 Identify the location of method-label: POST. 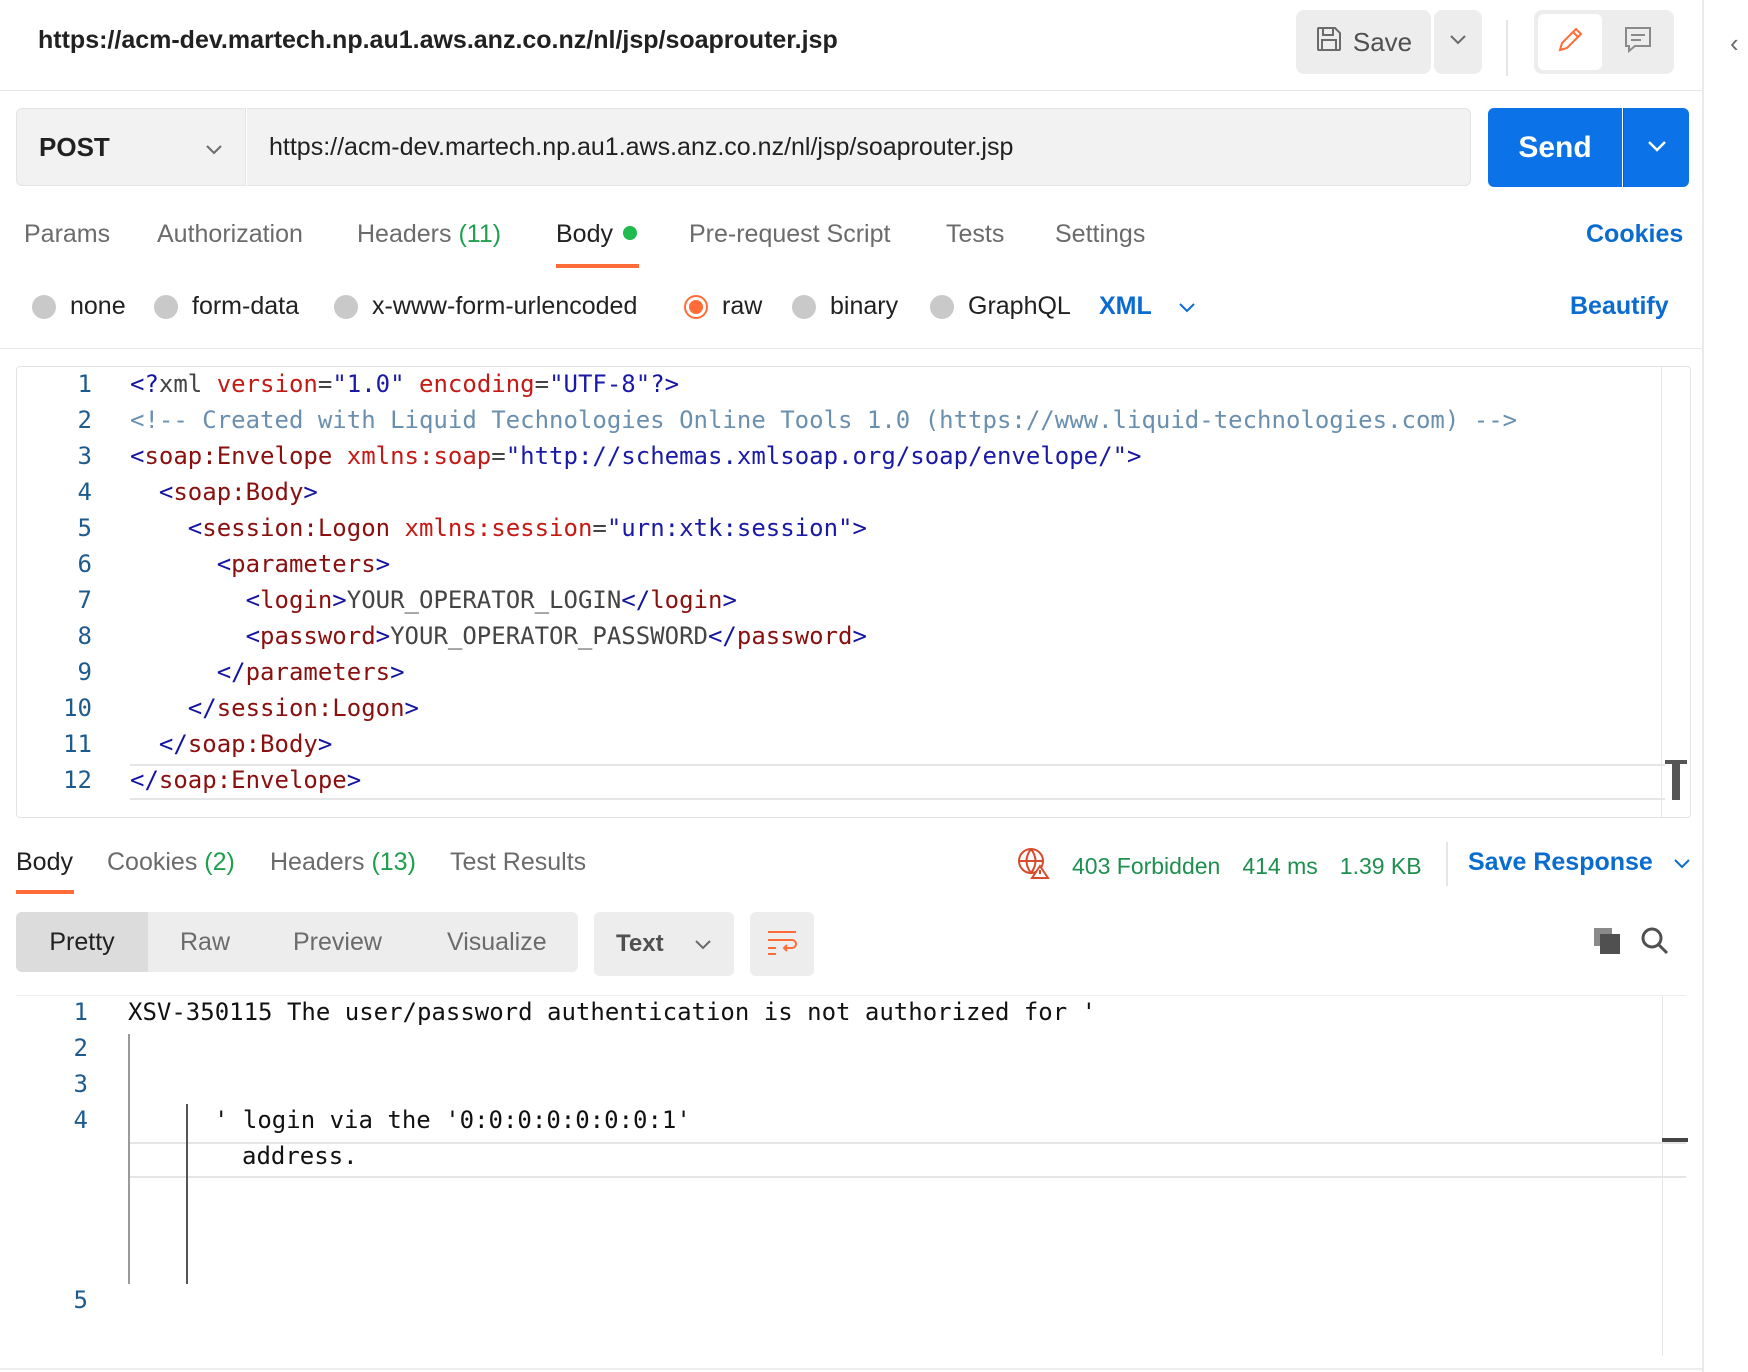
(74, 146).